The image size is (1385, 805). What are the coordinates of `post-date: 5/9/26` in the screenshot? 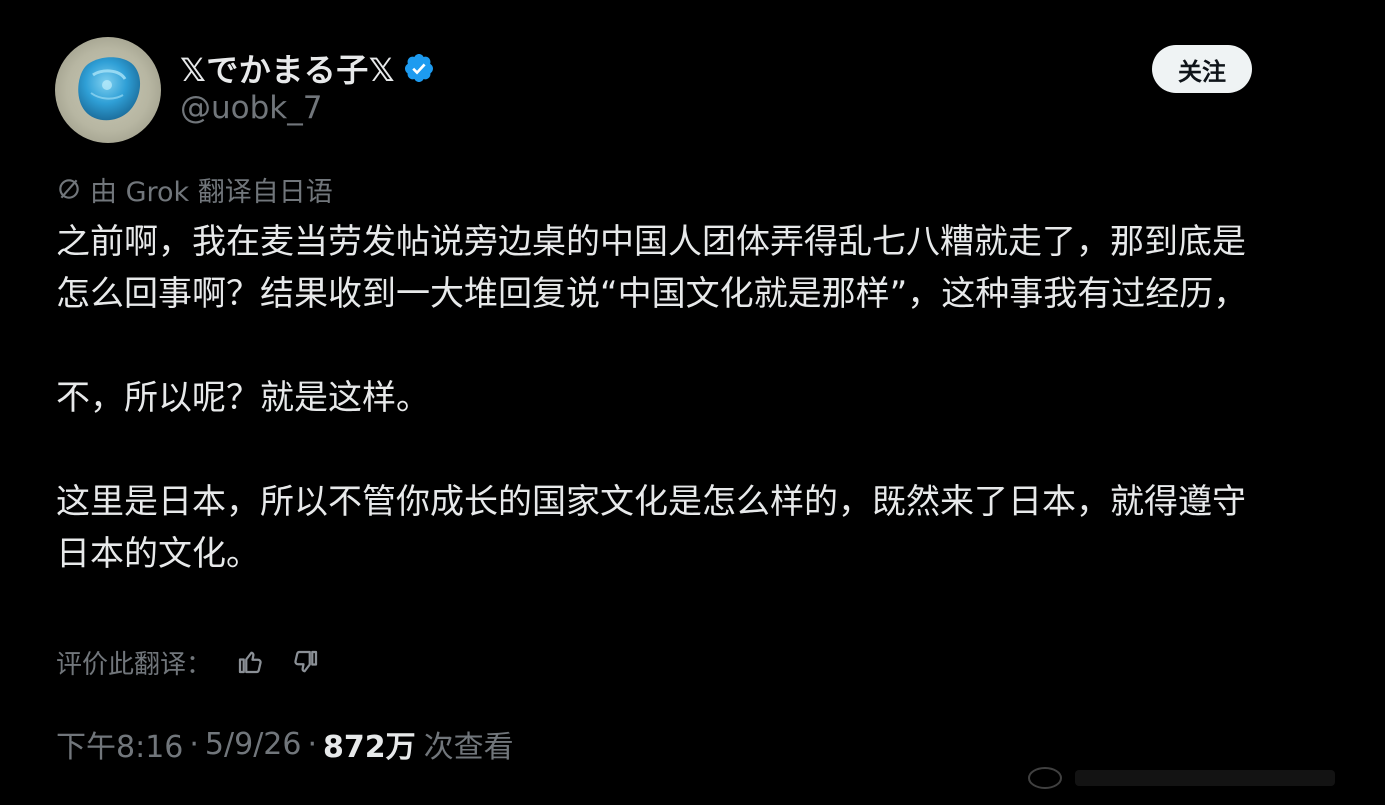 It's located at (253, 744).